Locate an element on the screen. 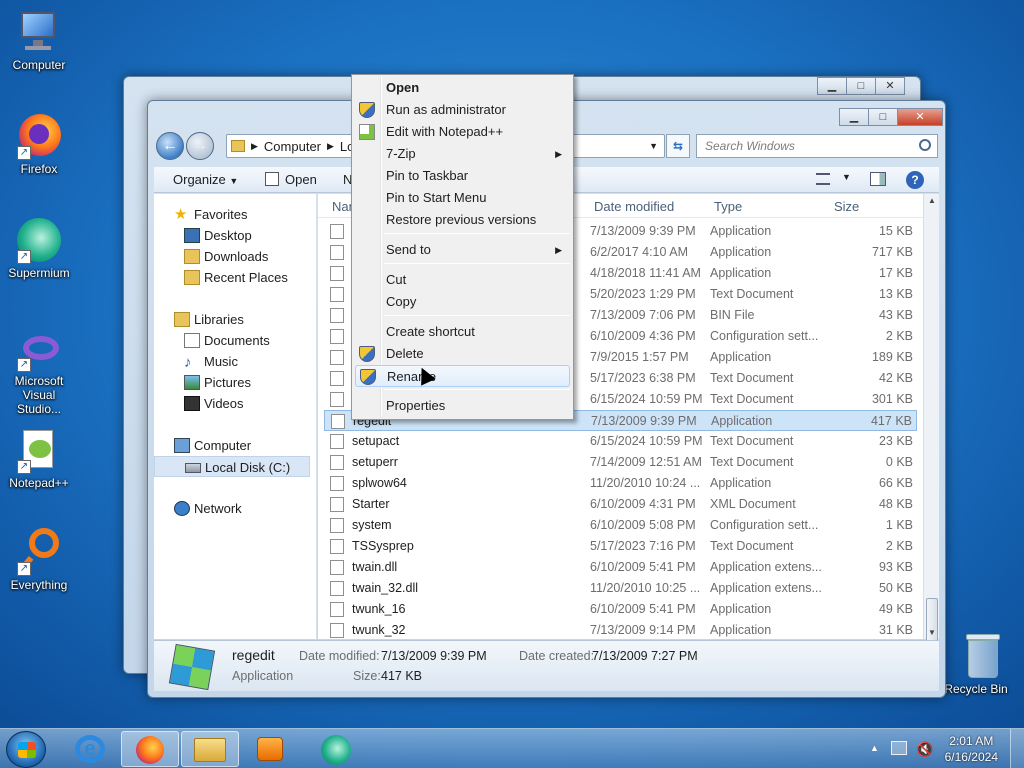  menu-item-rename: Rename is located at coordinates (462, 376).